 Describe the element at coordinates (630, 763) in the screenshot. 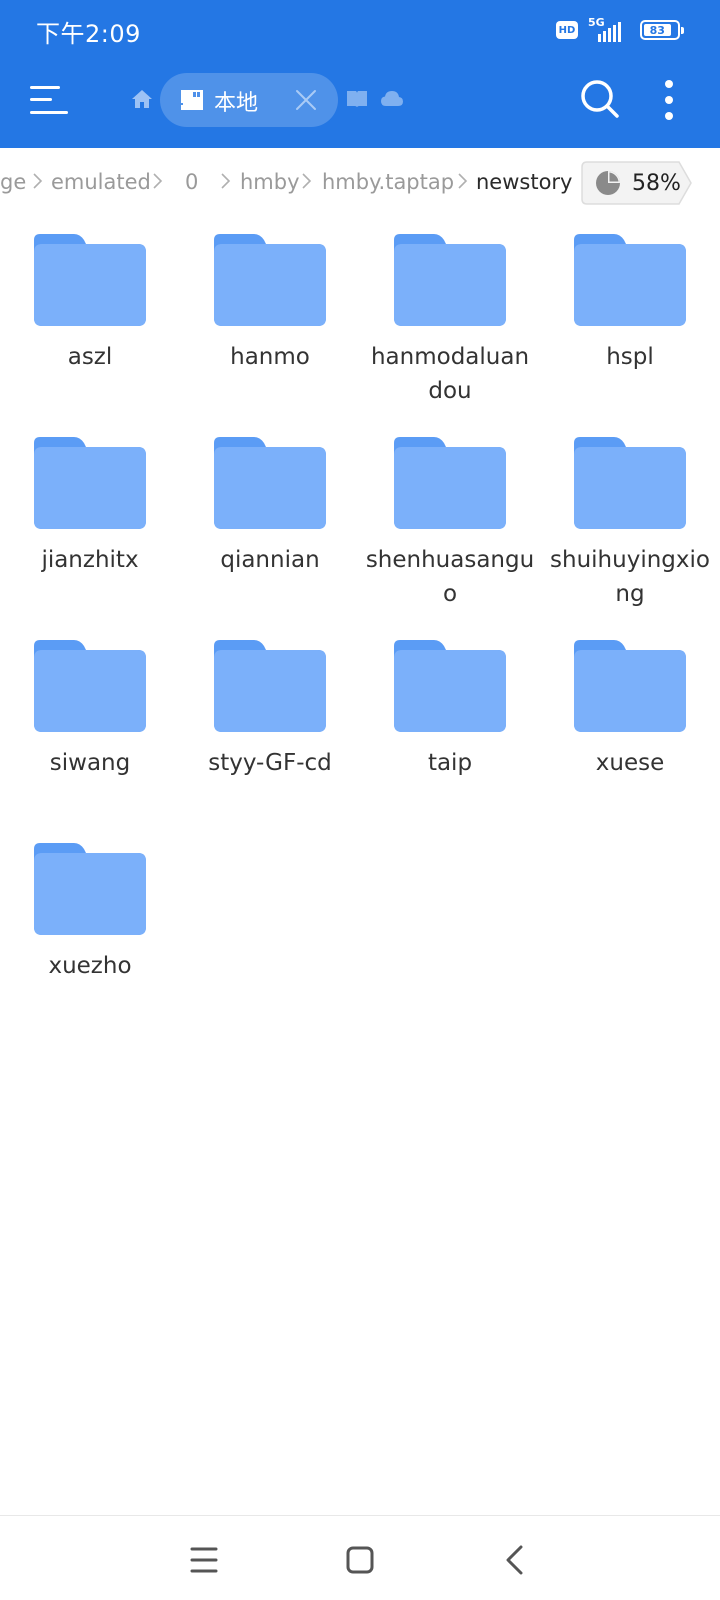

I see `folder-name: xuese` at that location.